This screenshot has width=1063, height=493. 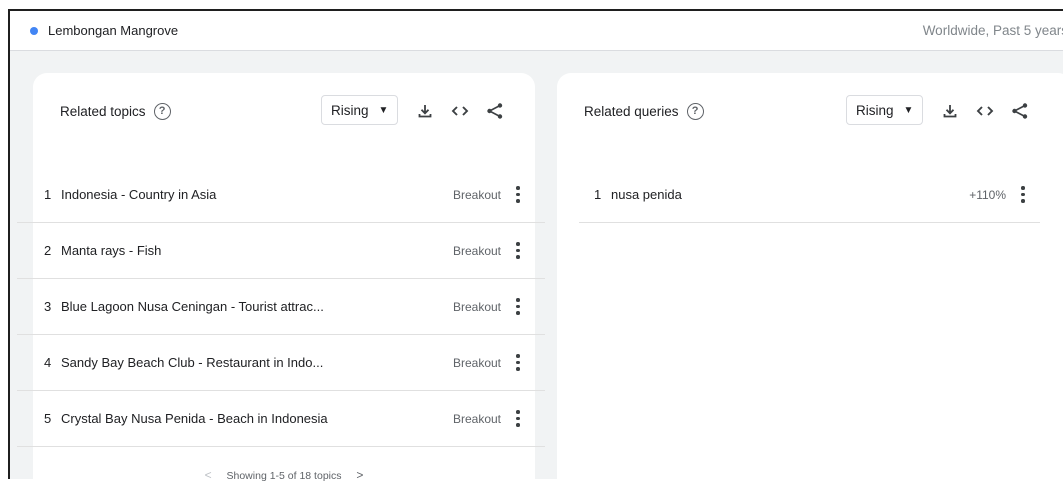 What do you see at coordinates (34, 30) in the screenshot?
I see `term-color-dot` at bounding box center [34, 30].